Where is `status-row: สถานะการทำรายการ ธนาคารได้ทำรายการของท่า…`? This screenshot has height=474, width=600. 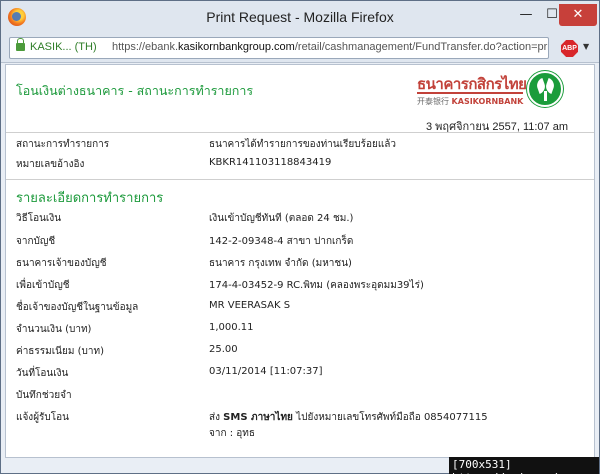
status-row: สถานะการทำรายการ ธนาคารได้ทำรายการของท่า… is located at coordinates (301, 146).